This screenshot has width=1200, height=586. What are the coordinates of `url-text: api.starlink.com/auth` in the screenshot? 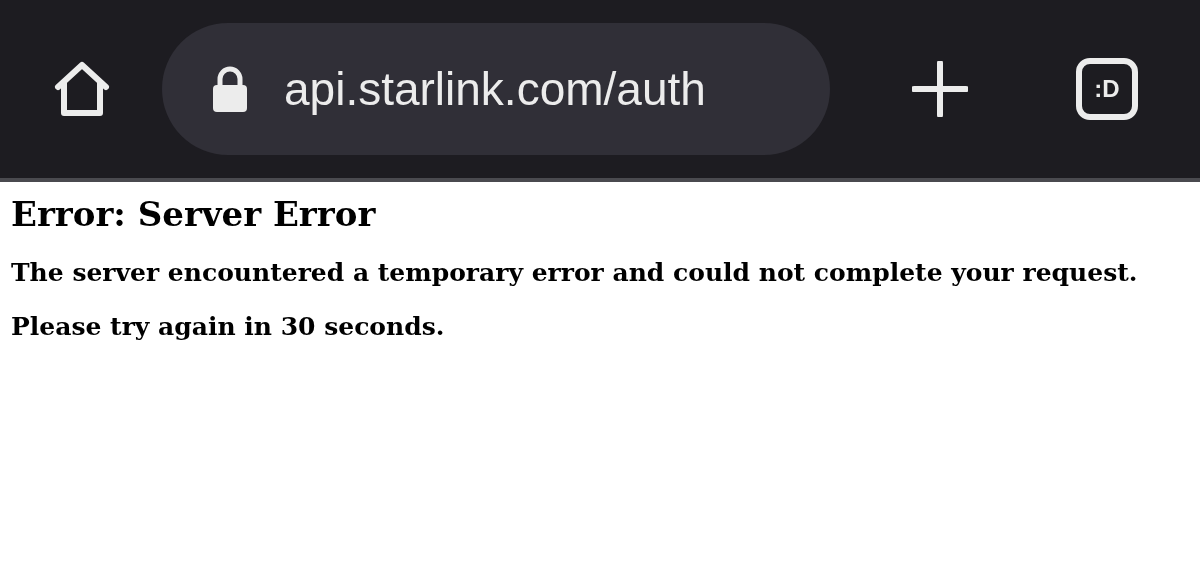 It's located at (495, 89).